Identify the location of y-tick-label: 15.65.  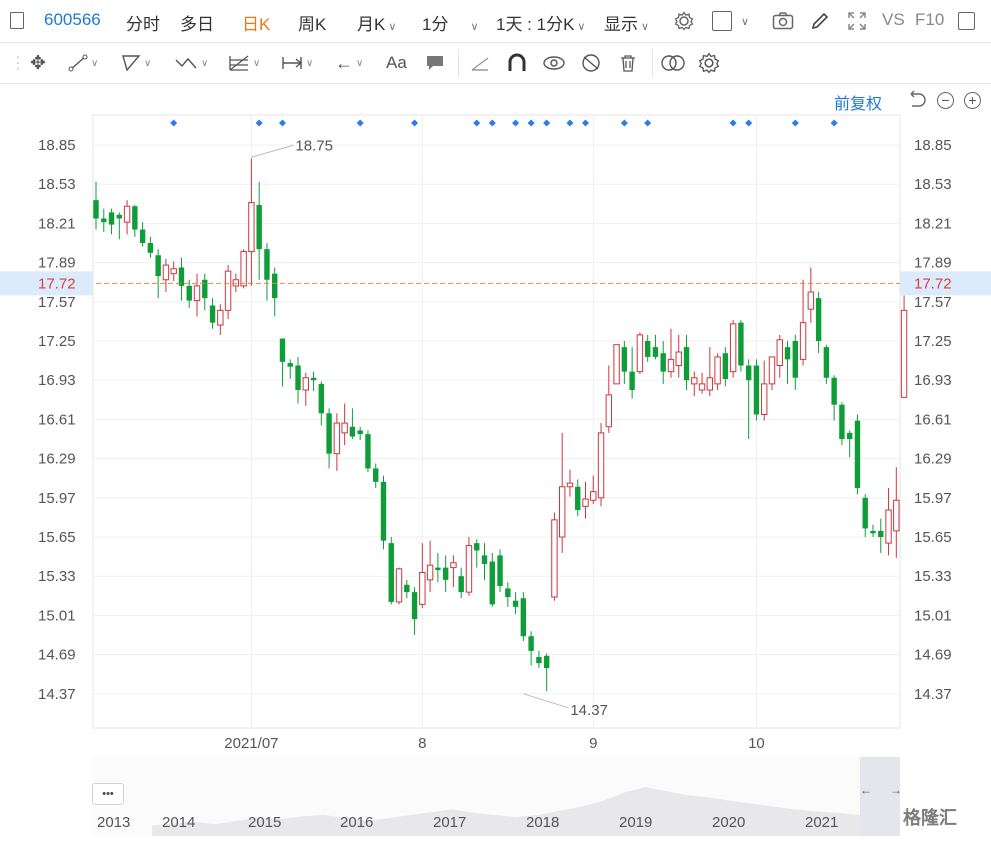
(57, 537).